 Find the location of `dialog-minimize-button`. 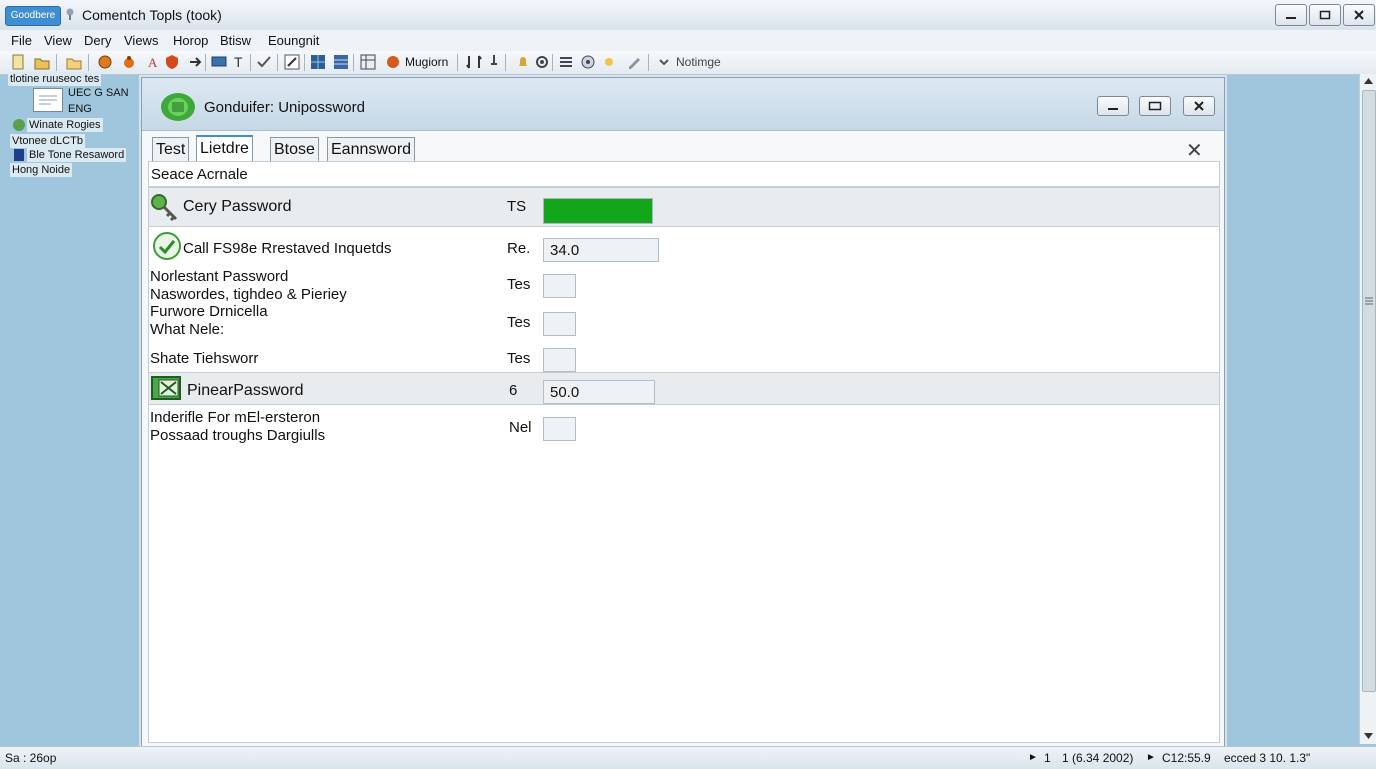

dialog-minimize-button is located at coordinates (1113, 106).